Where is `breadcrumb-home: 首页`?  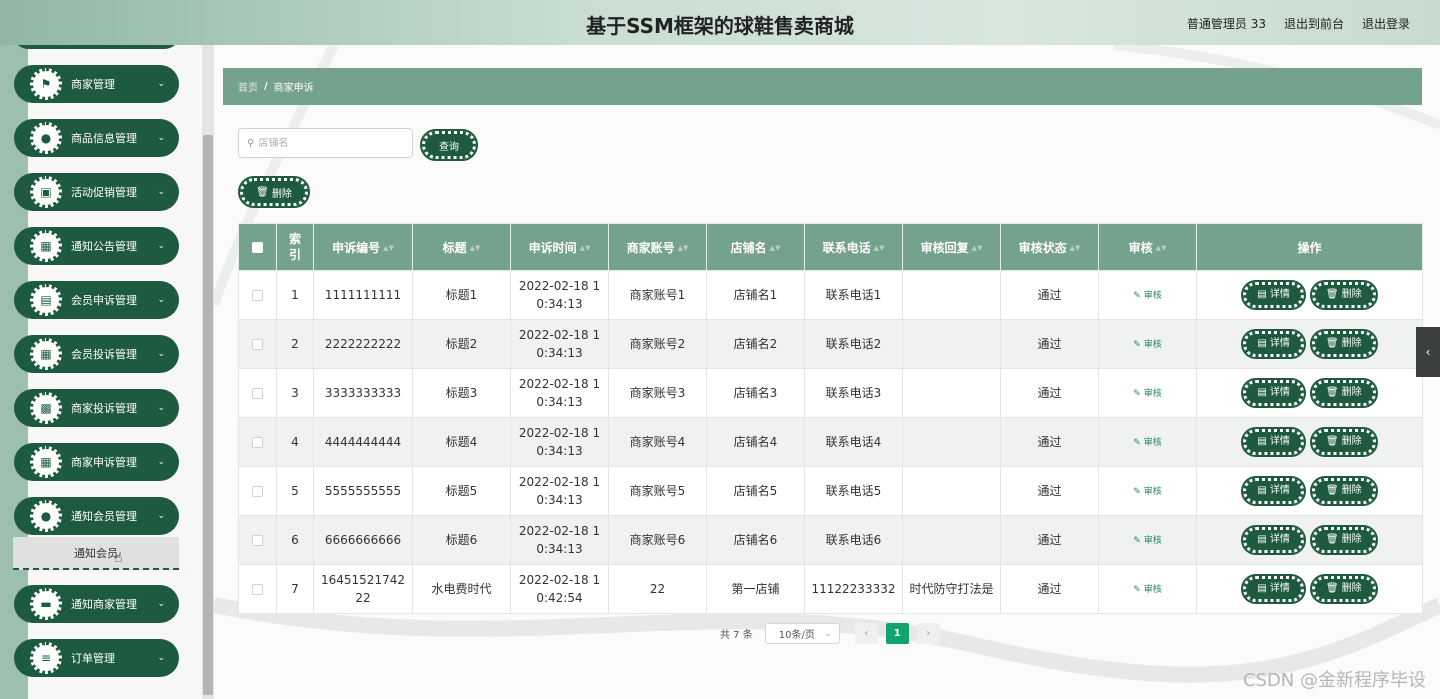 breadcrumb-home: 首页 is located at coordinates (248, 86).